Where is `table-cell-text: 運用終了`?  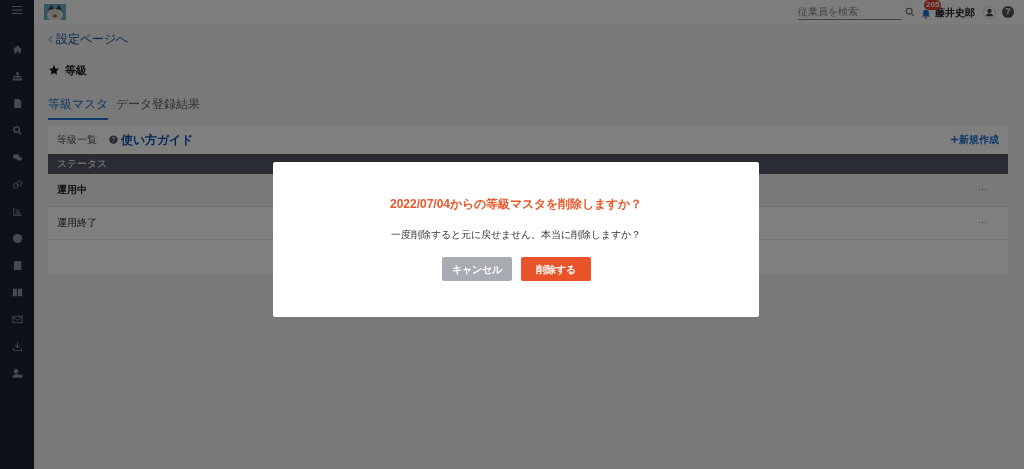 table-cell-text: 運用終了 is located at coordinates (77, 223).